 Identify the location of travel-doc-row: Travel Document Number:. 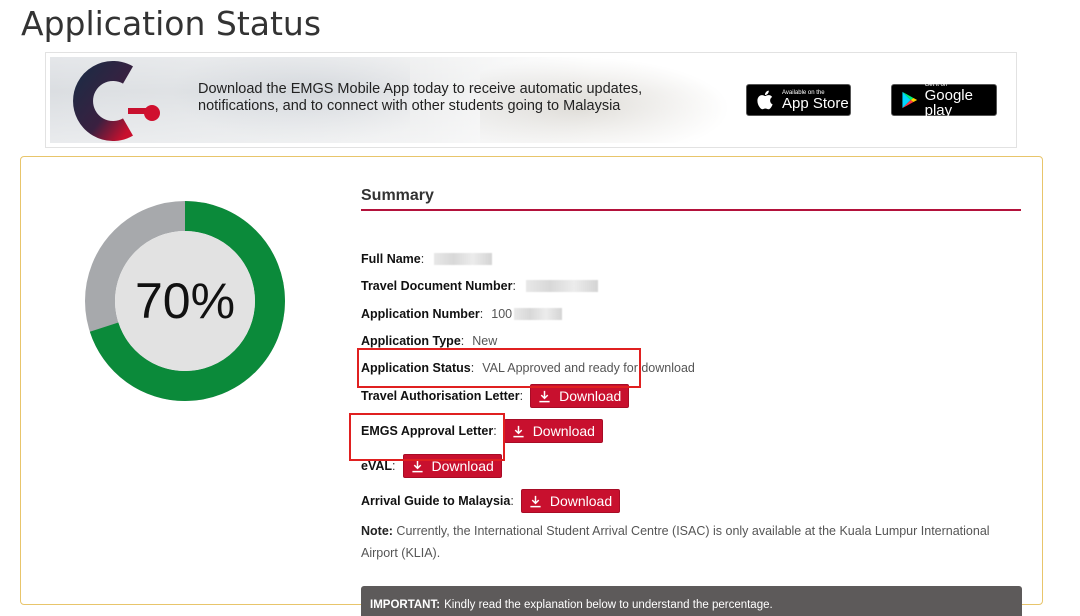
(479, 286).